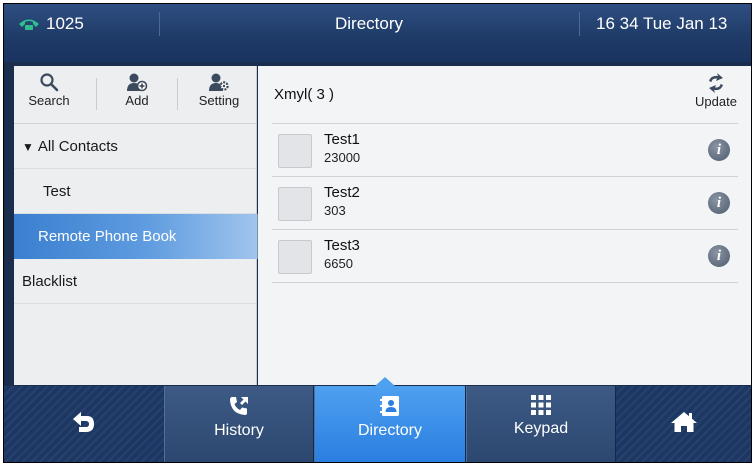 This screenshot has height=466, width=755. I want to click on back-button, so click(84, 424).